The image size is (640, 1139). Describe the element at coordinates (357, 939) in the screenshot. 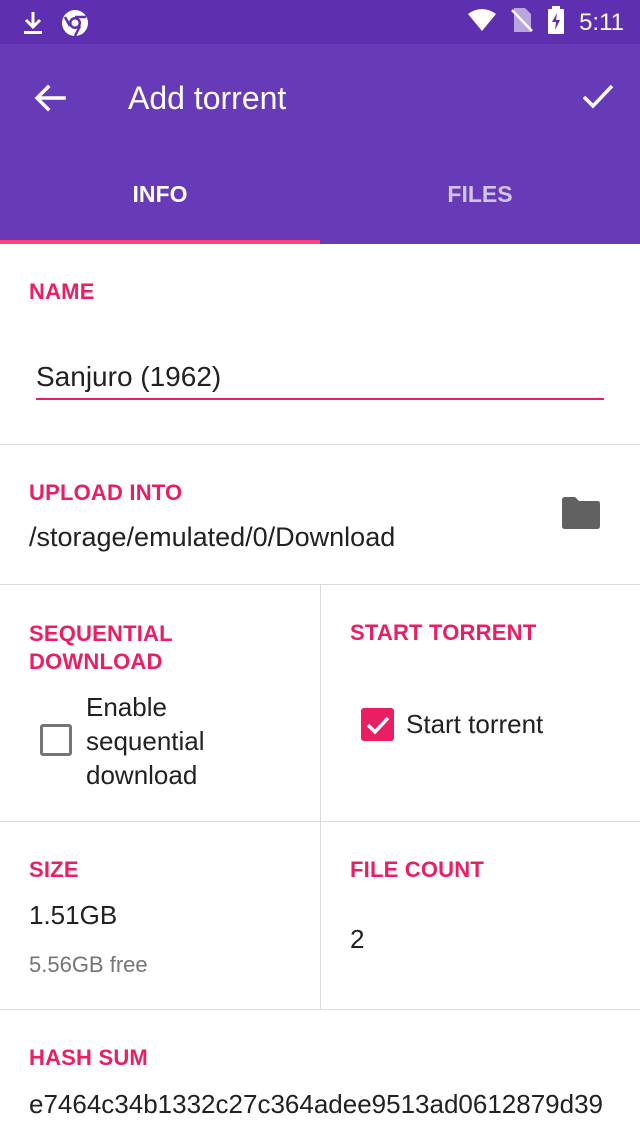

I see `file-count-value: 2` at that location.